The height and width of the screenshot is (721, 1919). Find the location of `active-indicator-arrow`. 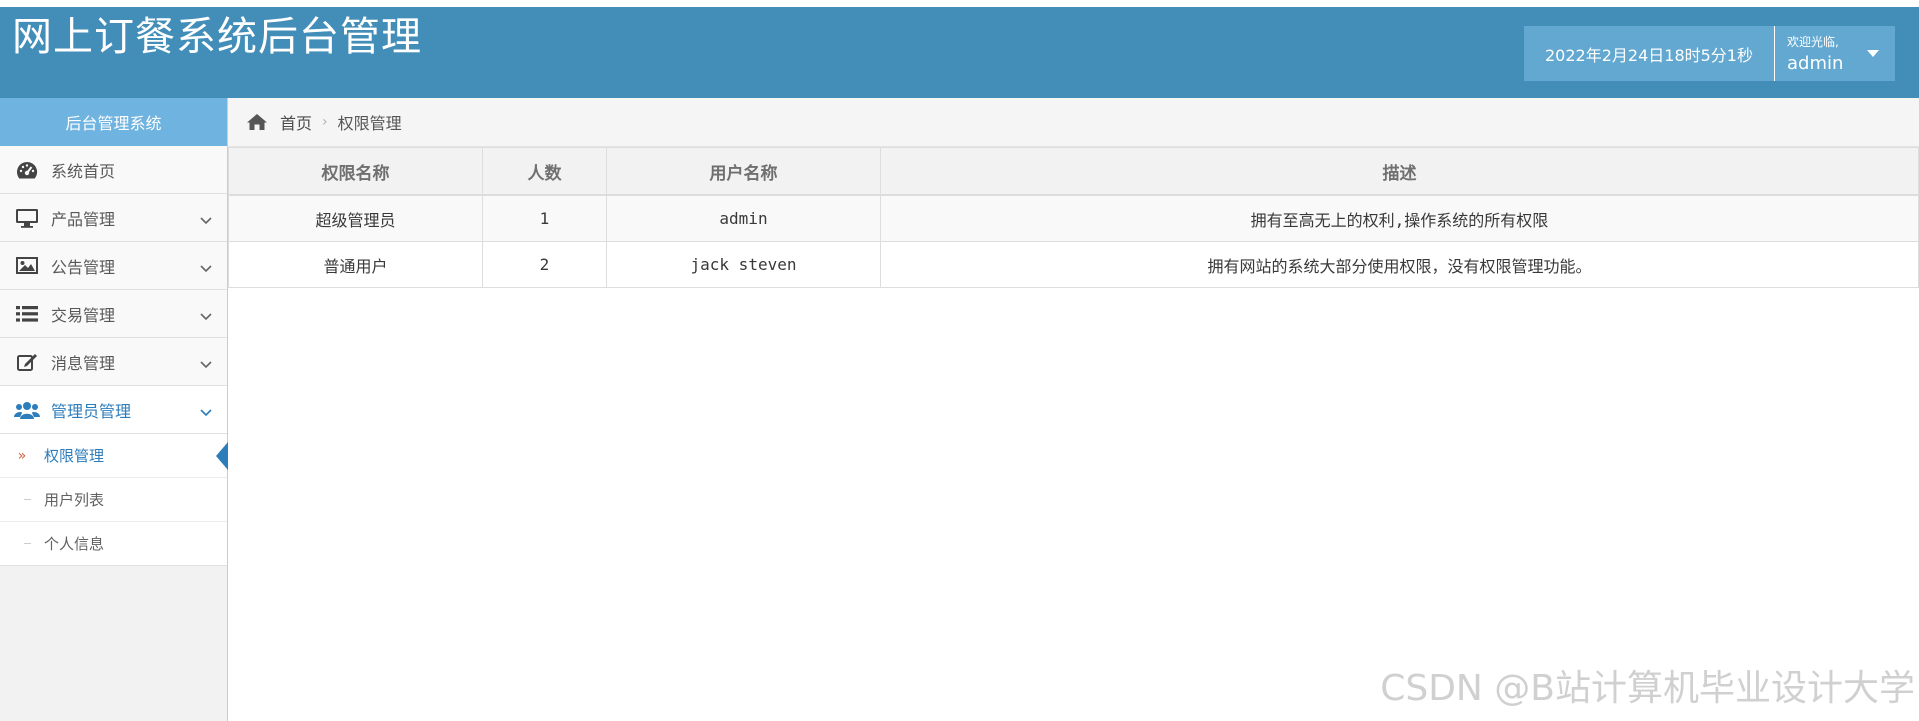

active-indicator-arrow is located at coordinates (222, 456).